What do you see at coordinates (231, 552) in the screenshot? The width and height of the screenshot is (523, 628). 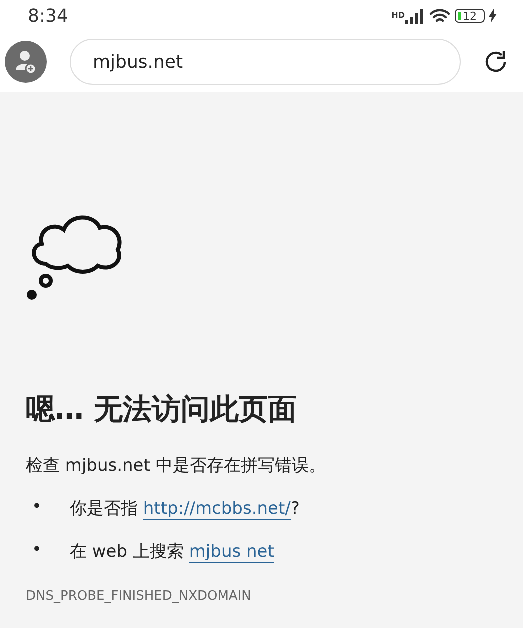 I see `suggestion-link: mjbus net` at bounding box center [231, 552].